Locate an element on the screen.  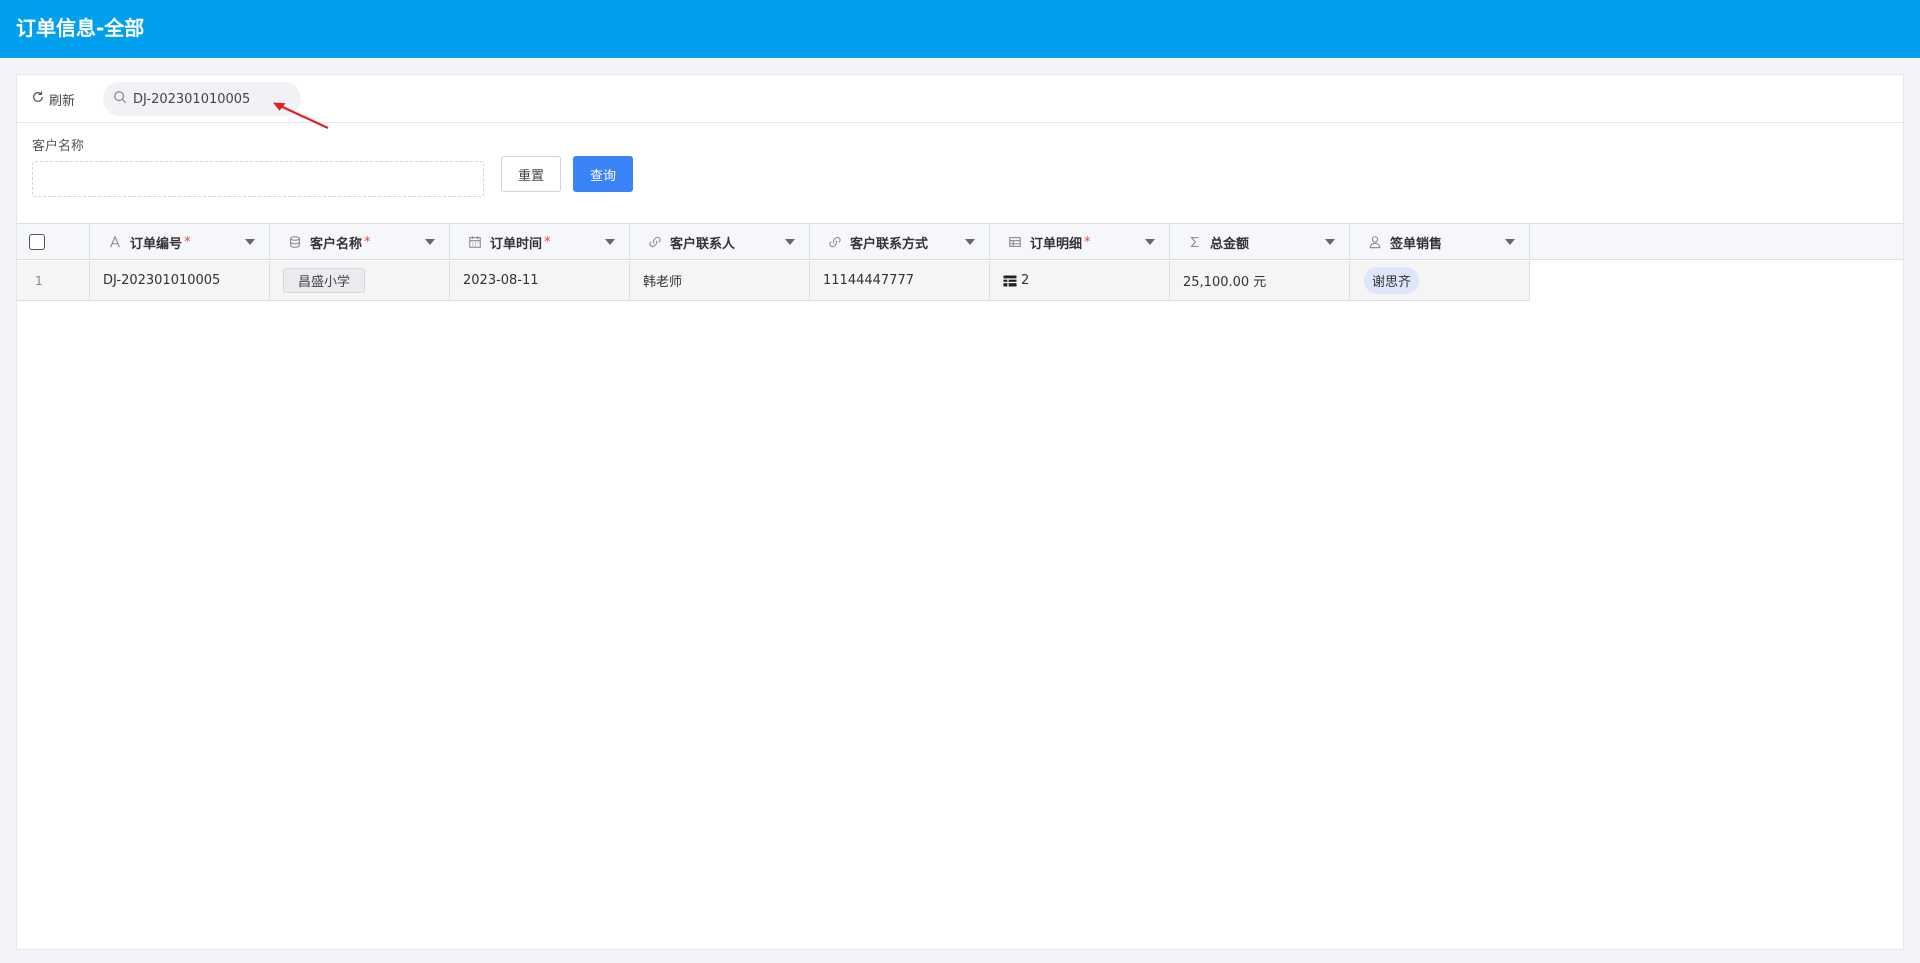
subtable-icon is located at coordinates (1010, 281).